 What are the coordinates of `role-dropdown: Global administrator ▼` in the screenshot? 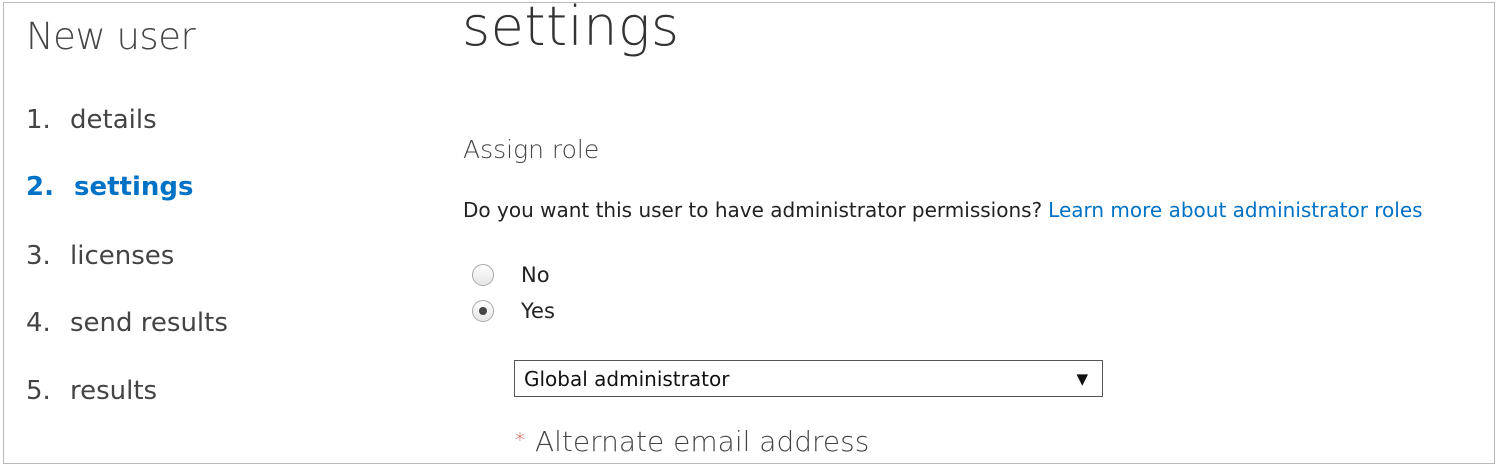 It's located at (808, 378).